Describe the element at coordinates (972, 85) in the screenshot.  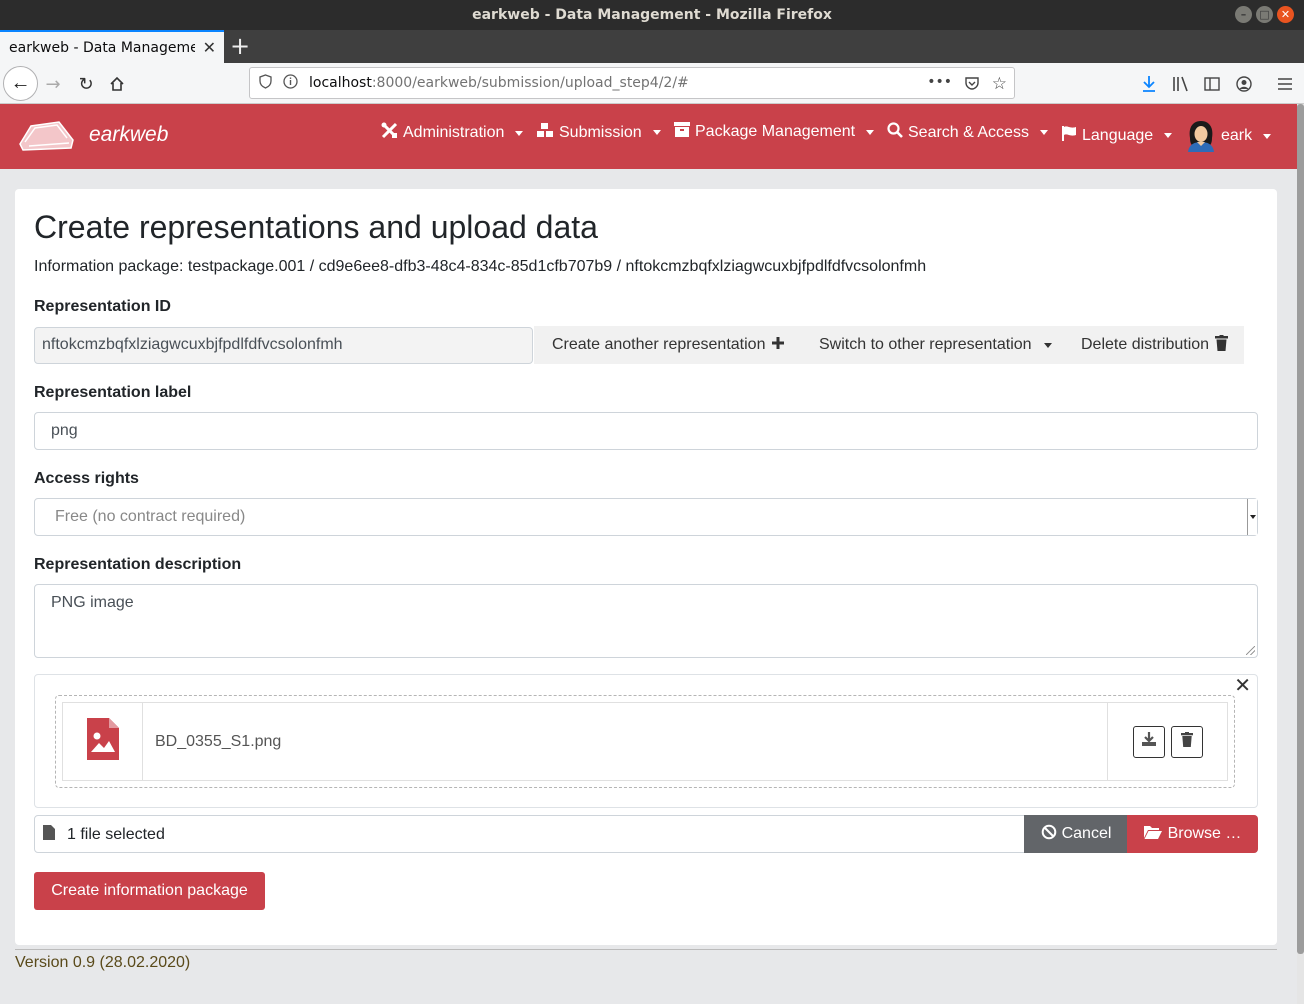
I see `pocket-icon` at that location.